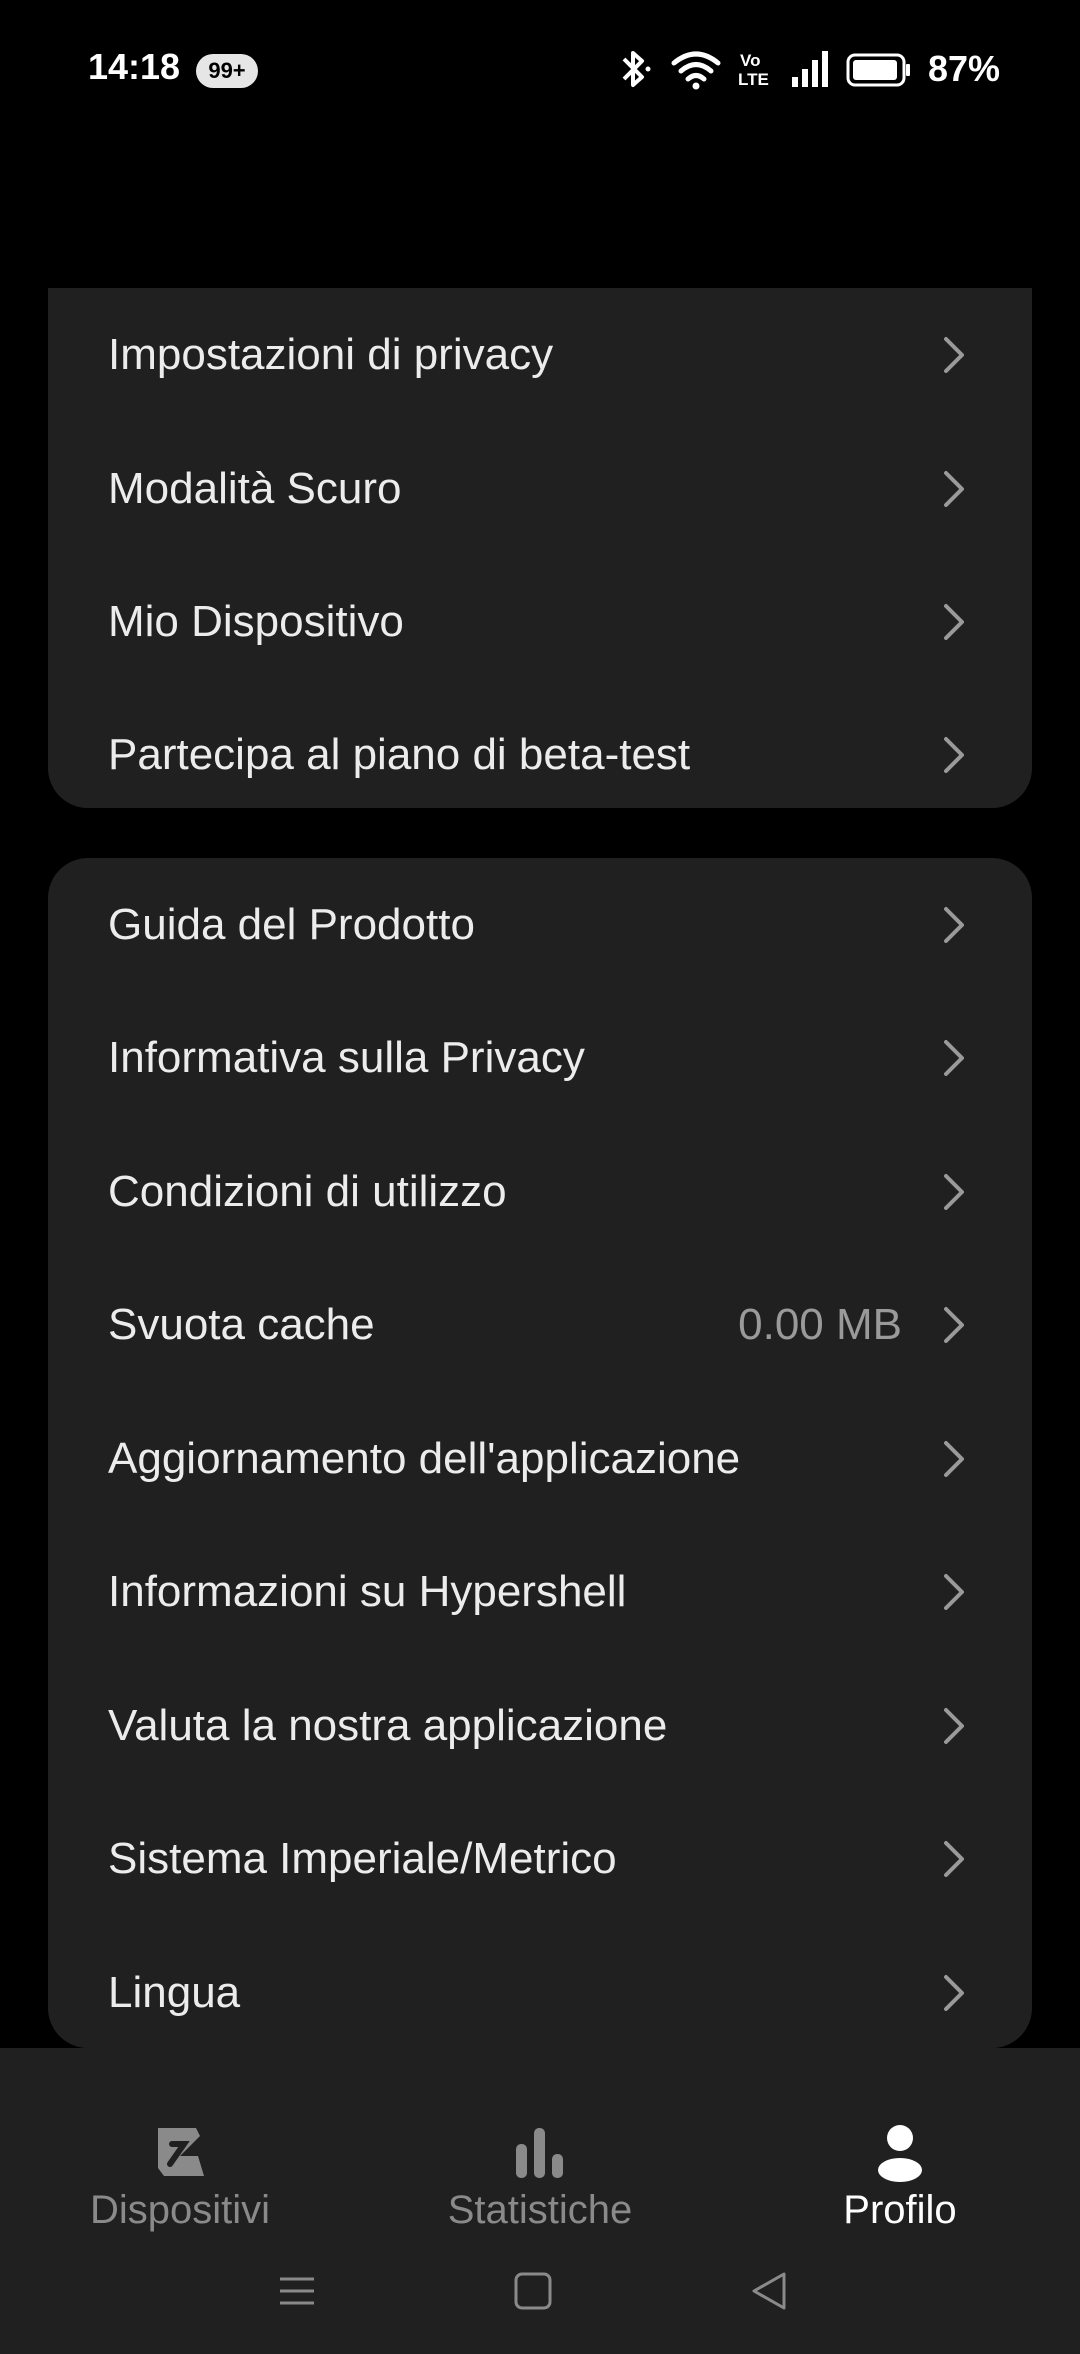 Image resolution: width=1080 pixels, height=2354 pixels. I want to click on cache-size-value: 0.00 MB, so click(820, 1324).